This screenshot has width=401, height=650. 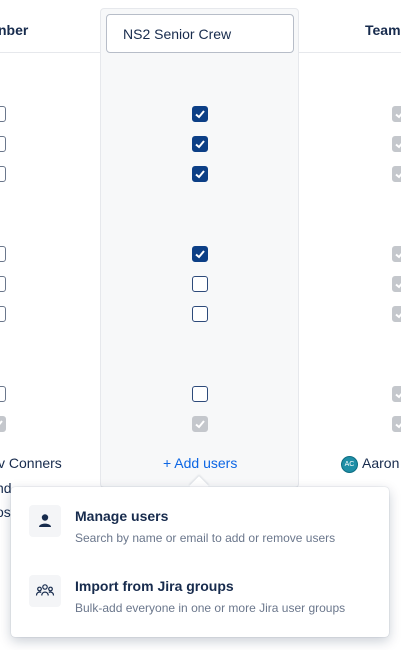 What do you see at coordinates (45, 591) in the screenshot?
I see `group-icon` at bounding box center [45, 591].